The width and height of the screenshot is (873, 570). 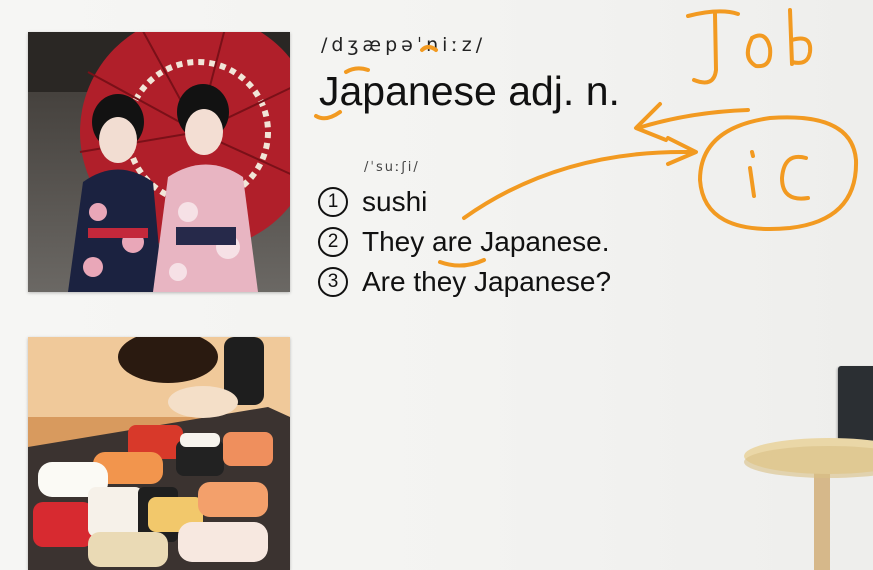 What do you see at coordinates (404, 45) in the screenshot?
I see `phonetic-transcription: /dʒæpəˈniːz/` at bounding box center [404, 45].